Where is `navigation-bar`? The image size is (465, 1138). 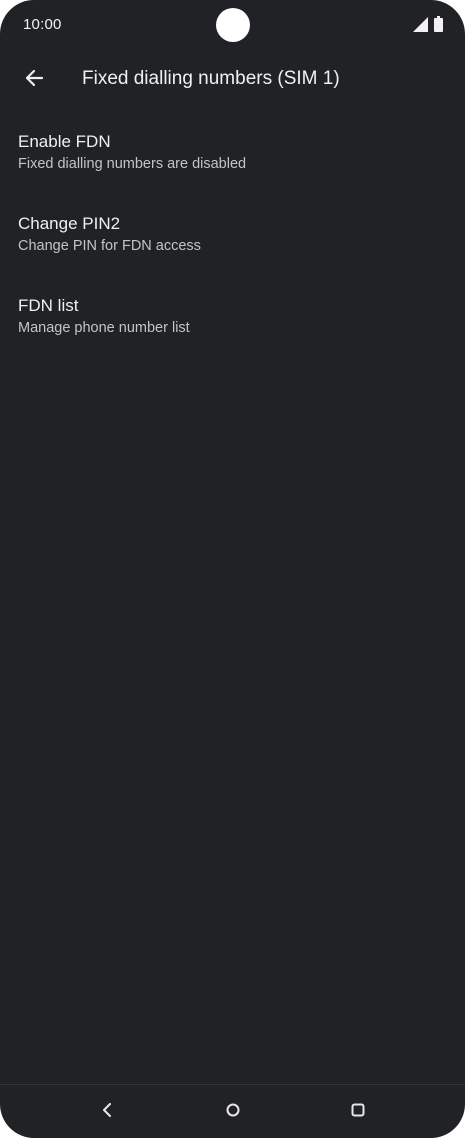 navigation-bar is located at coordinates (232, 1111).